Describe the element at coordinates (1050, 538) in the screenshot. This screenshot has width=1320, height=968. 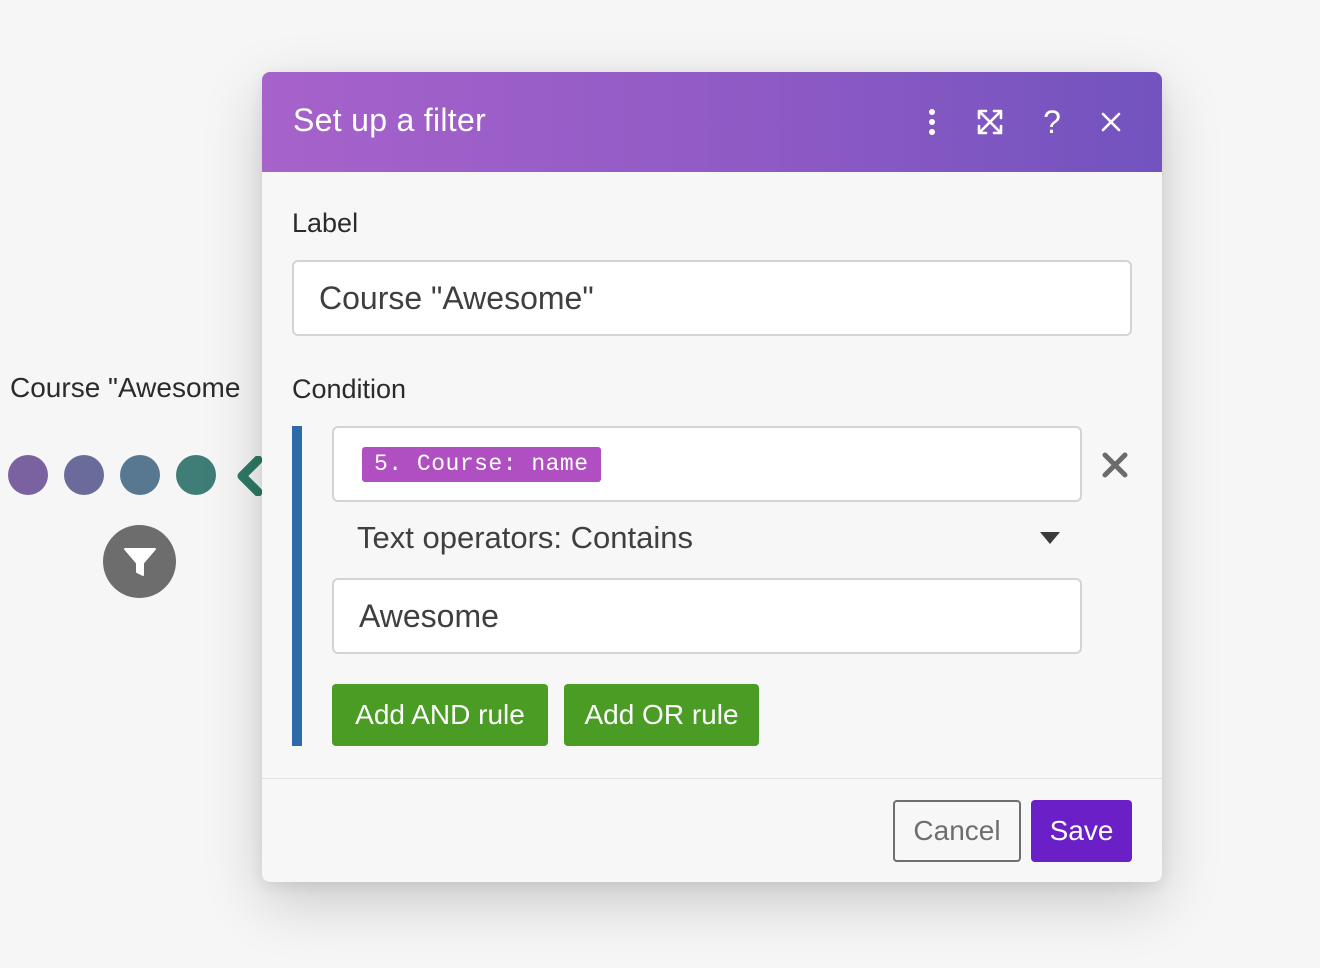
I see `chevron-down-icon` at that location.